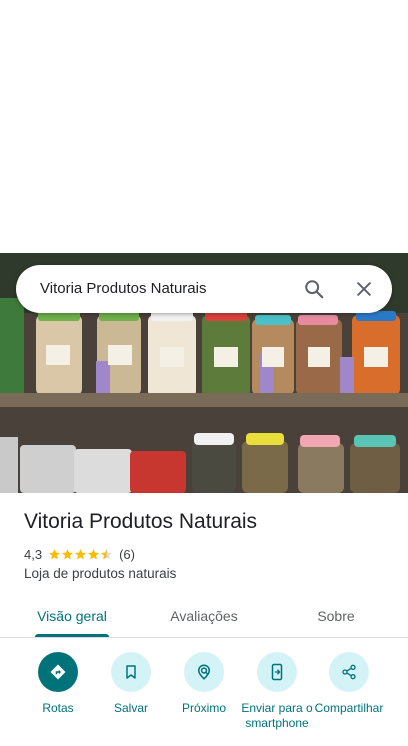  Describe the element at coordinates (204, 672) in the screenshot. I see `nearby-icon` at that location.